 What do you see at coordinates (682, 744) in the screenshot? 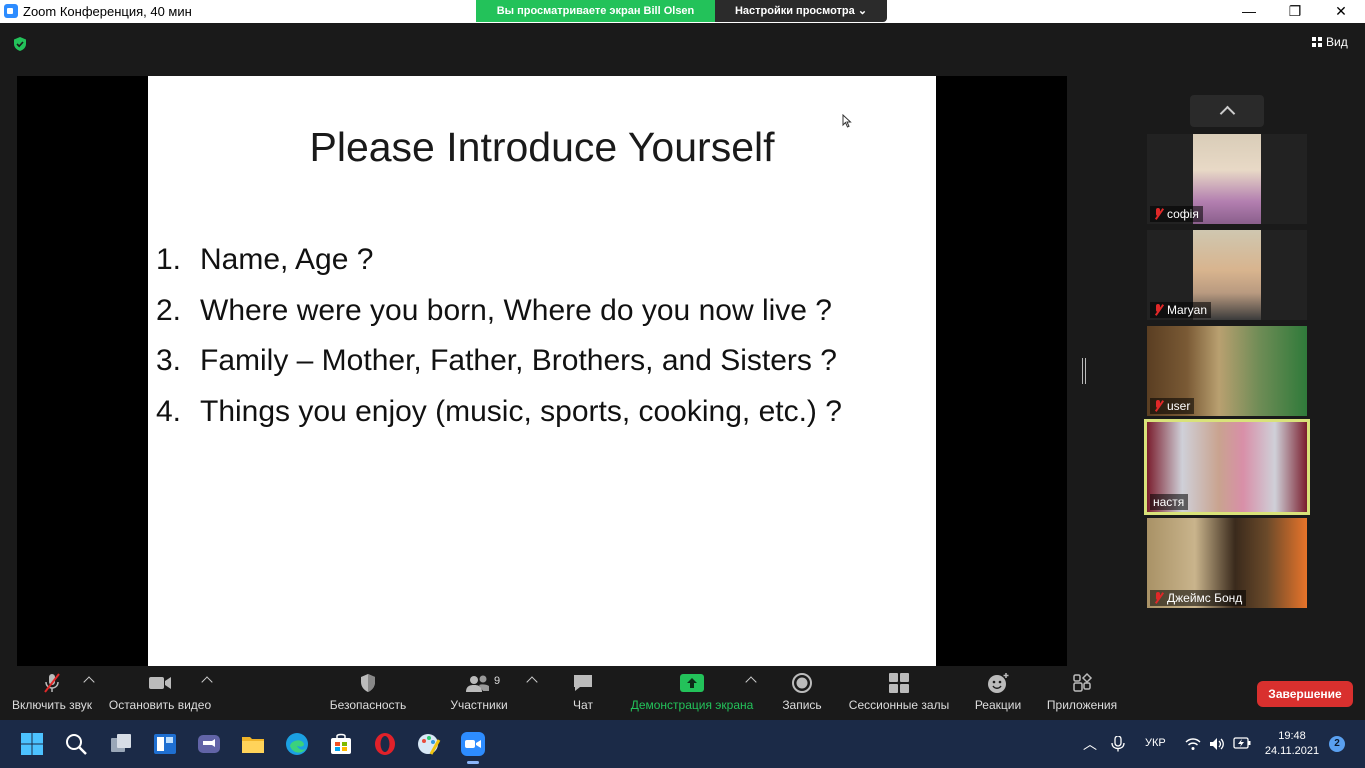
I see `windows-taskbar: ︿ УКР 19:48 24.11.2021 2` at bounding box center [682, 744].